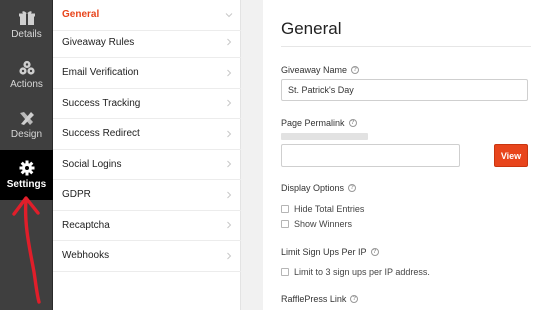 The width and height of the screenshot is (559, 310). Describe the element at coordinates (321, 90) in the screenshot. I see `giveaway-name-value: St. Patrick's Day` at that location.